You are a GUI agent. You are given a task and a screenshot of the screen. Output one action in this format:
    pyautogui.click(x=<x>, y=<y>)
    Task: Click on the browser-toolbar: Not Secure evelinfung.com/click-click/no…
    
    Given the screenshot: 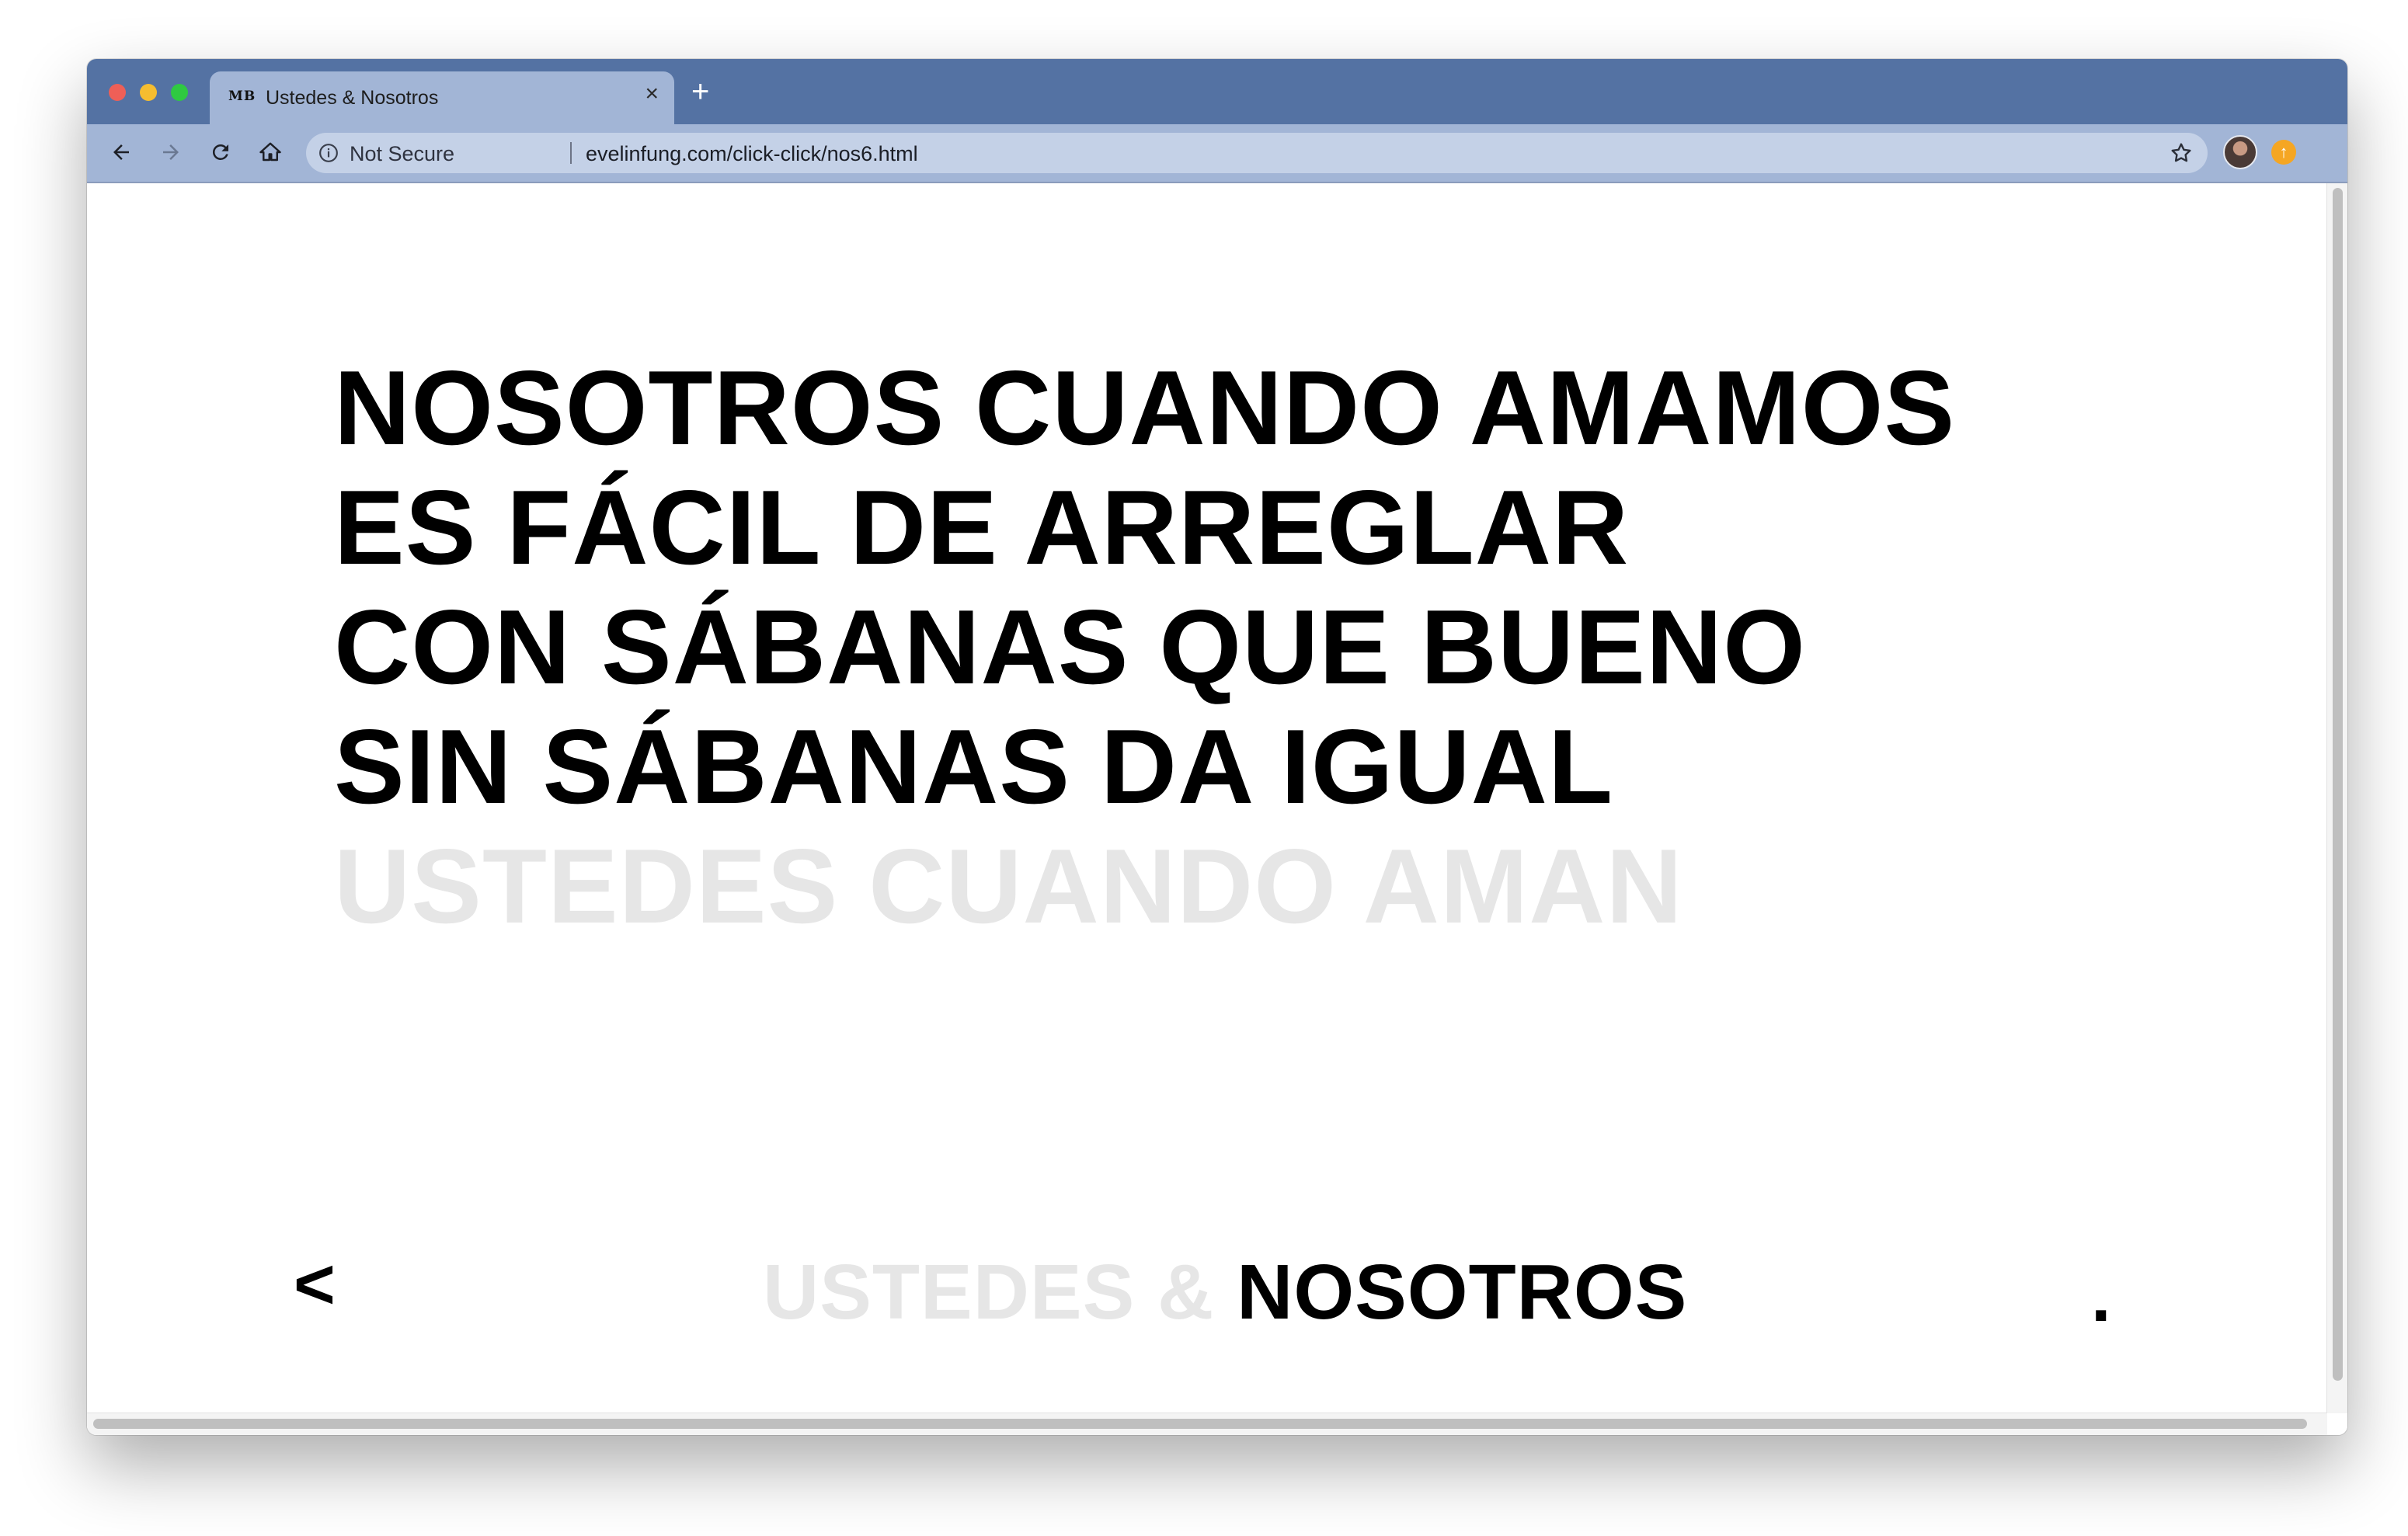 What is the action you would take?
    pyautogui.click(x=1217, y=153)
    